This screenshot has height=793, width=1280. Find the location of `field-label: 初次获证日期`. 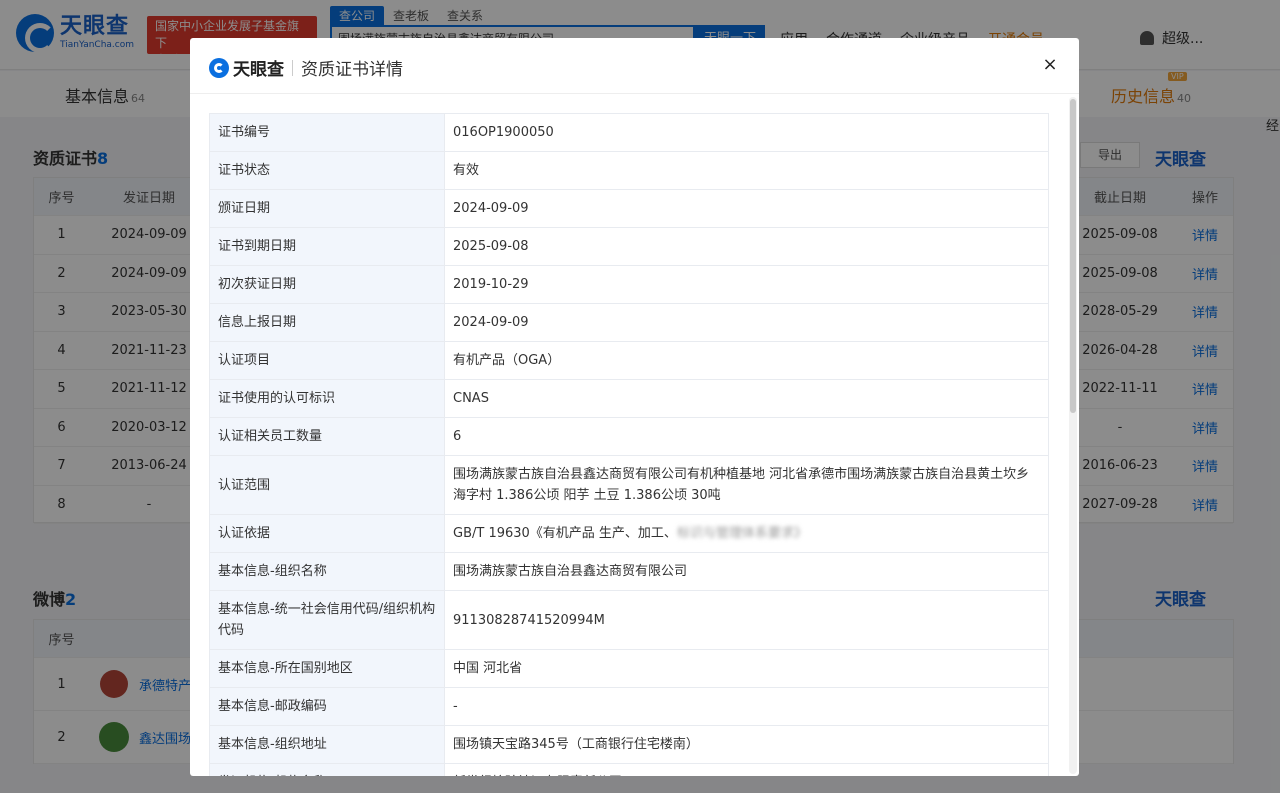

field-label: 初次获证日期 is located at coordinates (327, 284).